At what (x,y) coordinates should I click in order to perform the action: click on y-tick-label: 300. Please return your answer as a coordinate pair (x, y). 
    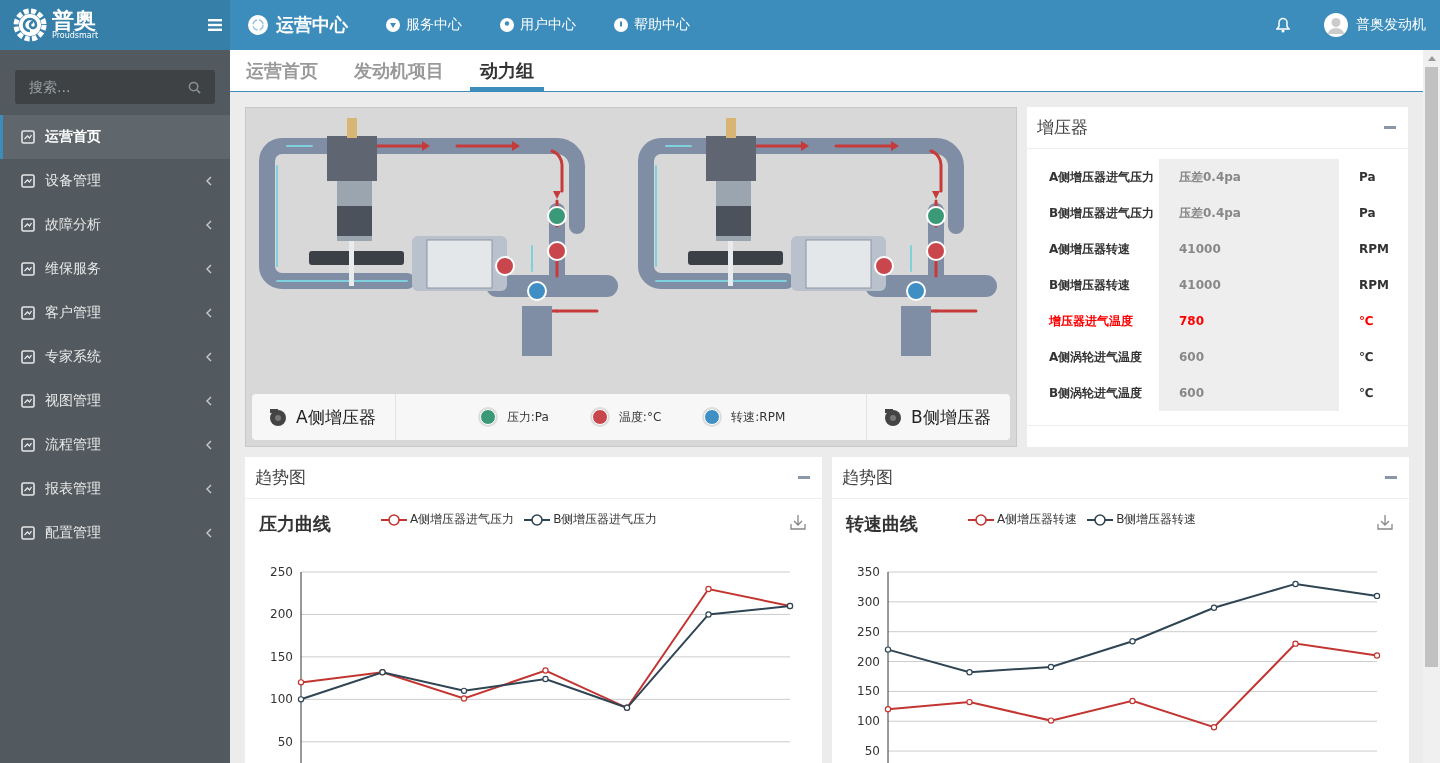
    Looking at the image, I should click on (868, 601).